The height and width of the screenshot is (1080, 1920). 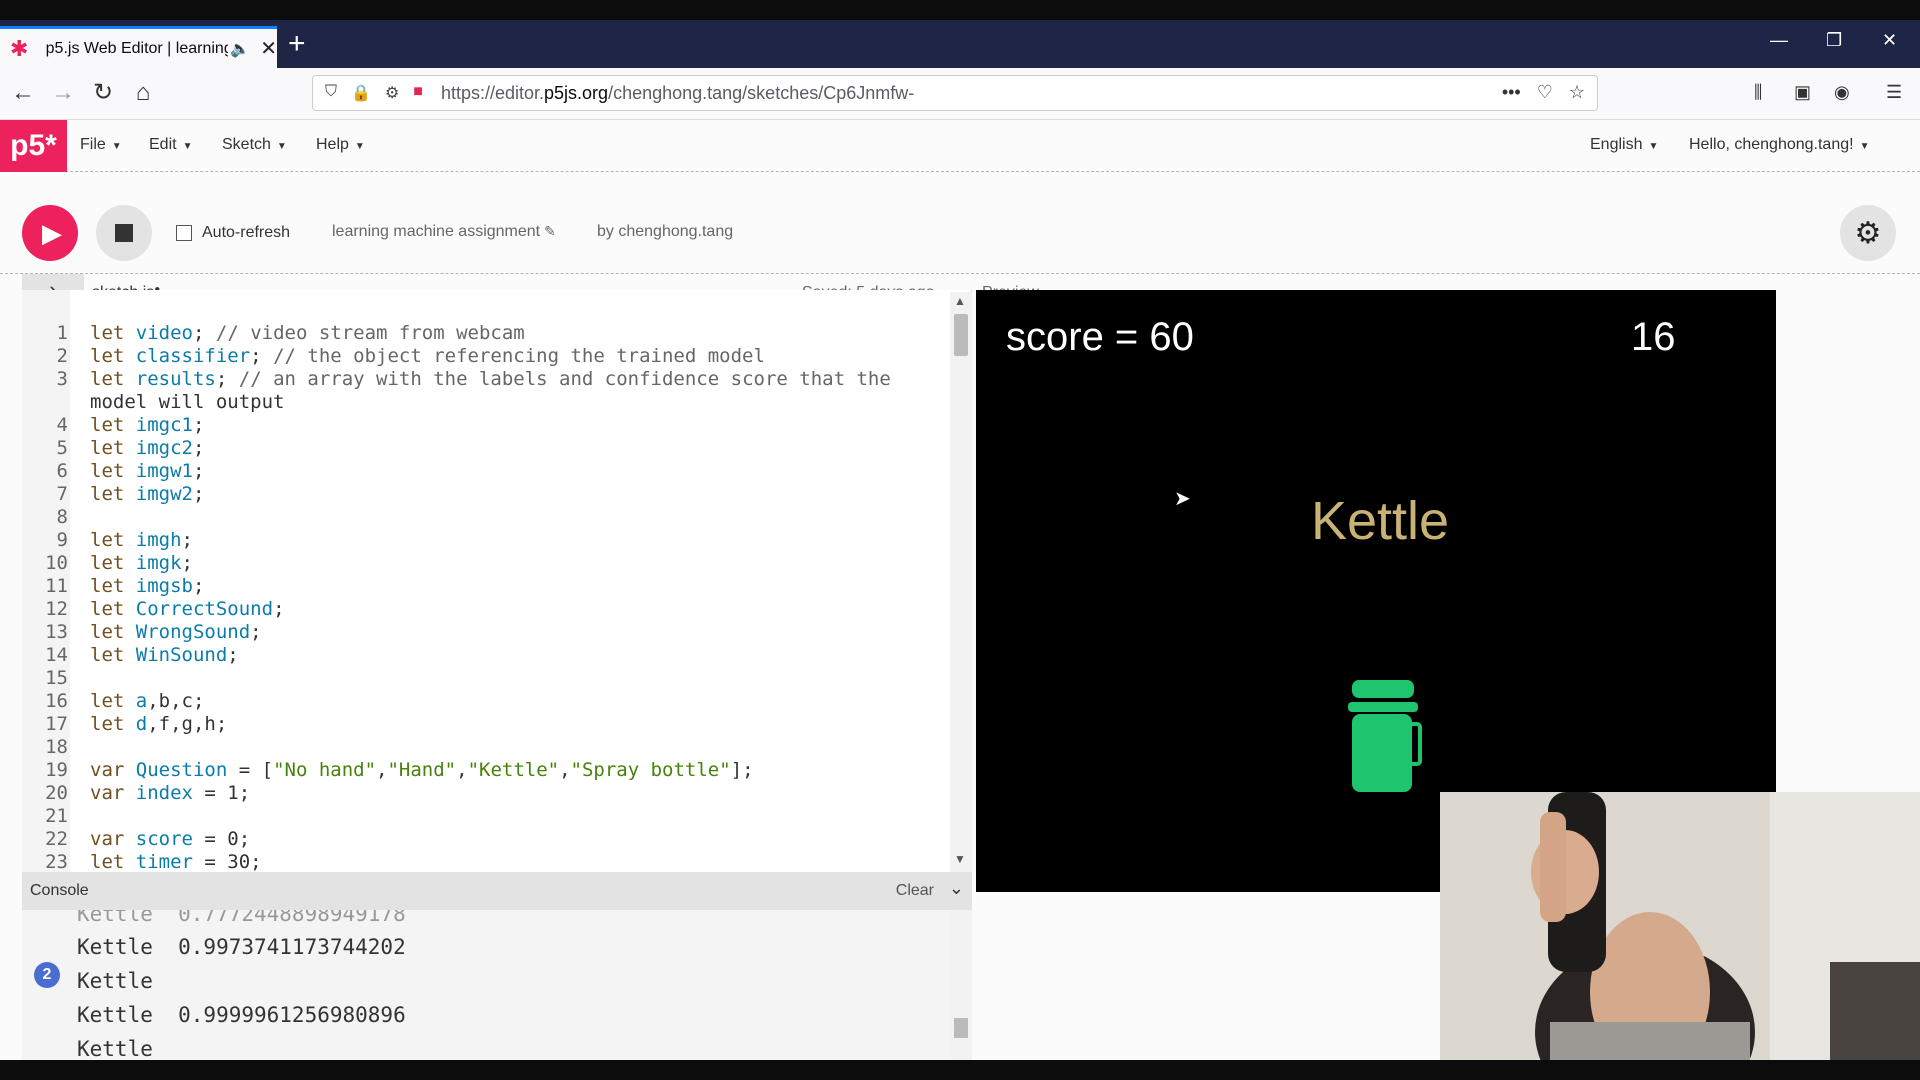 What do you see at coordinates (254, 145) in the screenshot?
I see `menu-sketch: Sketch ▼` at bounding box center [254, 145].